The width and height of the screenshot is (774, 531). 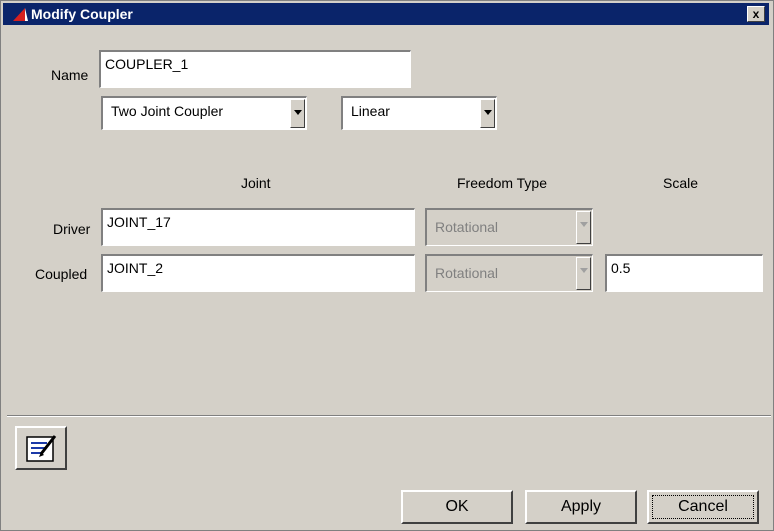 What do you see at coordinates (70, 75) in the screenshot?
I see `name-label: Name` at bounding box center [70, 75].